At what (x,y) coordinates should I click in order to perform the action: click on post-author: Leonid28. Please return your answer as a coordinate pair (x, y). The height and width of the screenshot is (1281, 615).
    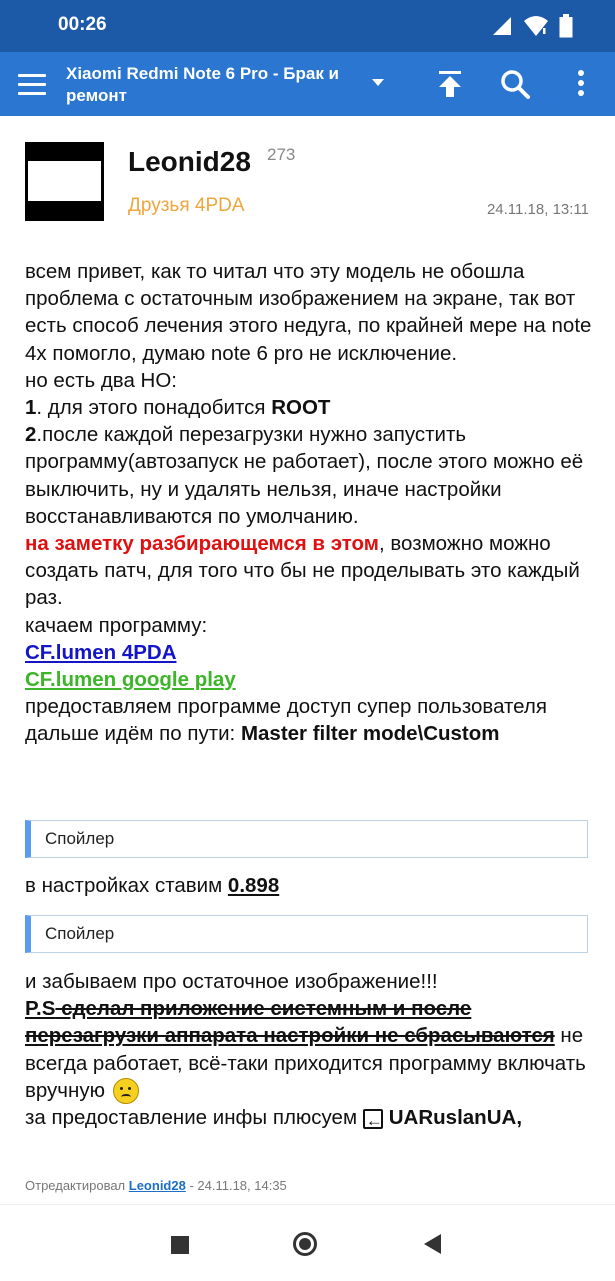
    Looking at the image, I should click on (189, 162).